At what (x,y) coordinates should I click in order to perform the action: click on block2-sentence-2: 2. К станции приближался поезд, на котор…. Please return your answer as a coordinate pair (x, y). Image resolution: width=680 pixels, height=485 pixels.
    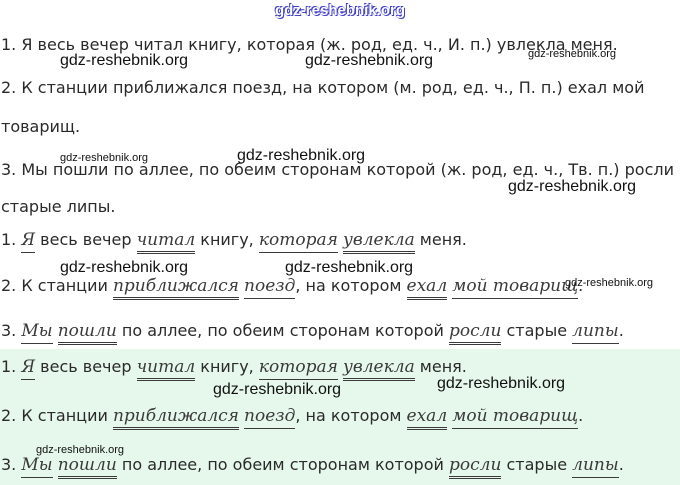
    Looking at the image, I should click on (292, 288).